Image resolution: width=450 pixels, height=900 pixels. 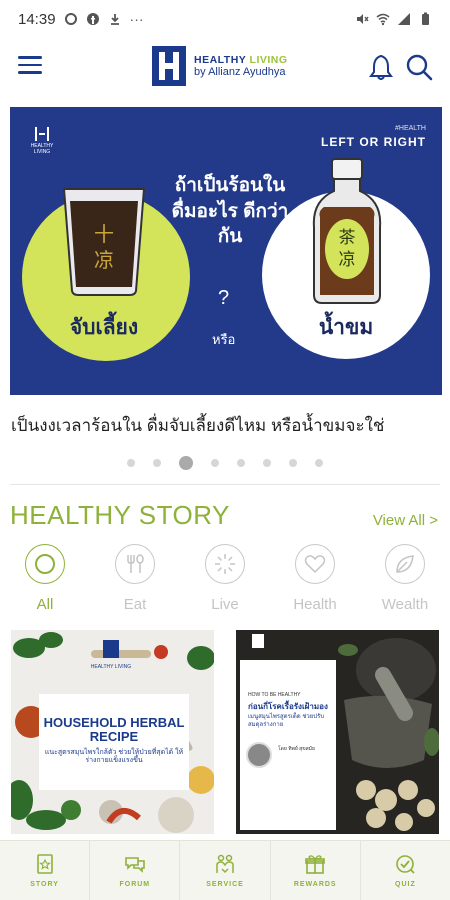 What do you see at coordinates (268, 59) in the screenshot?
I see `logo-word-living: LIVING` at bounding box center [268, 59].